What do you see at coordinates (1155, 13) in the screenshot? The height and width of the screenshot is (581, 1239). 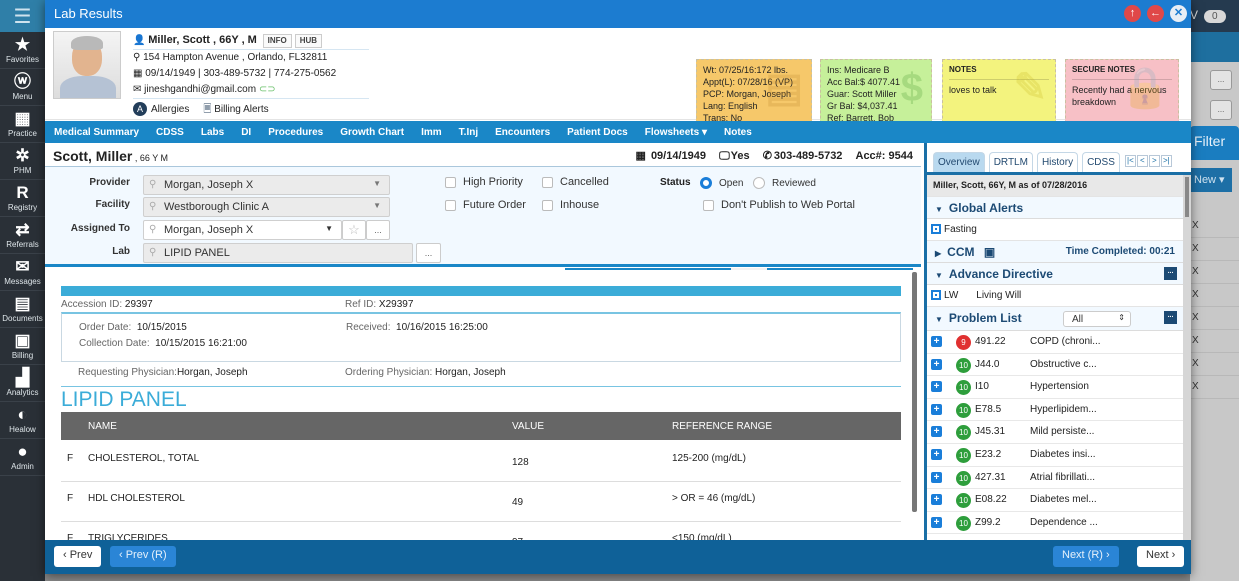 I see `arrow-left-icon: ←` at bounding box center [1155, 13].